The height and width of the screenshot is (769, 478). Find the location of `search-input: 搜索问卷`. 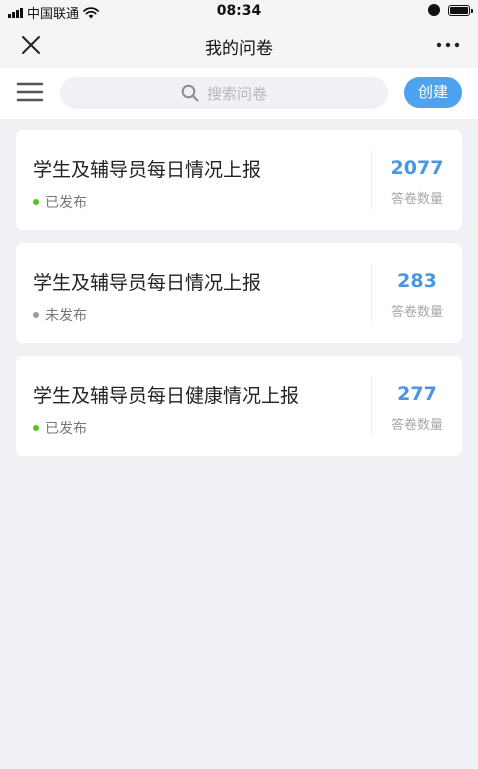

search-input: 搜索问卷 is located at coordinates (224, 93).